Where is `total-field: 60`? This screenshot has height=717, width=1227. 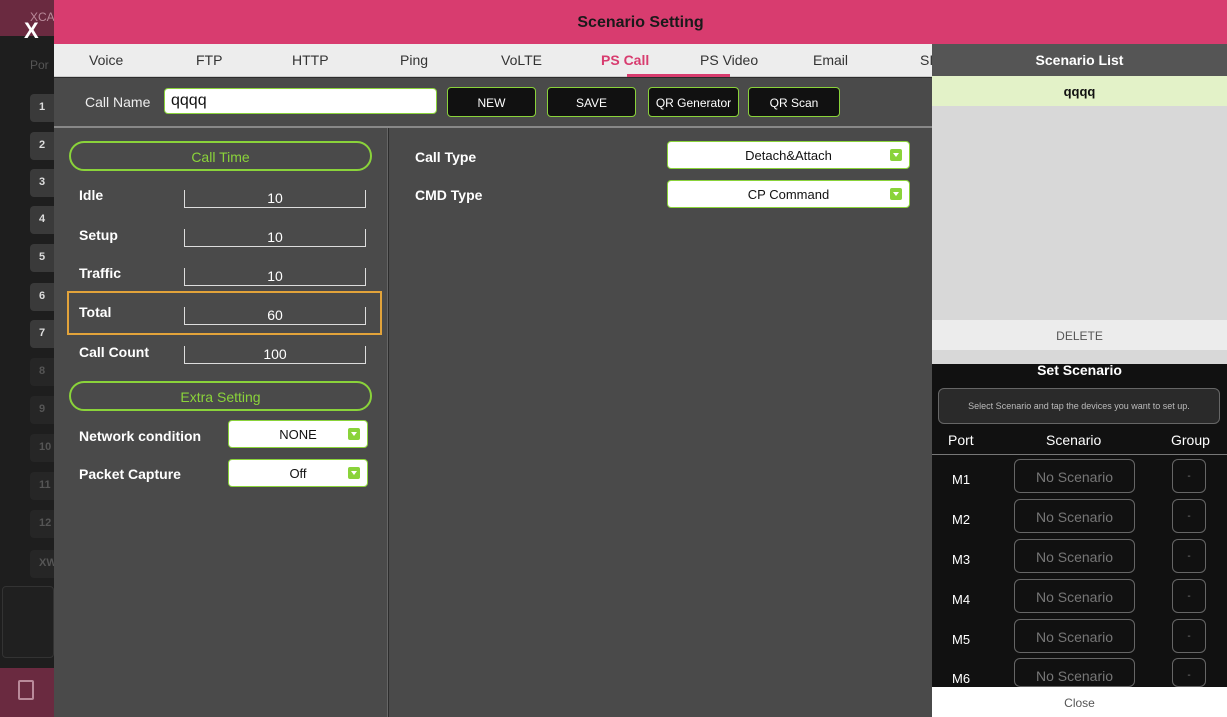 total-field: 60 is located at coordinates (275, 316).